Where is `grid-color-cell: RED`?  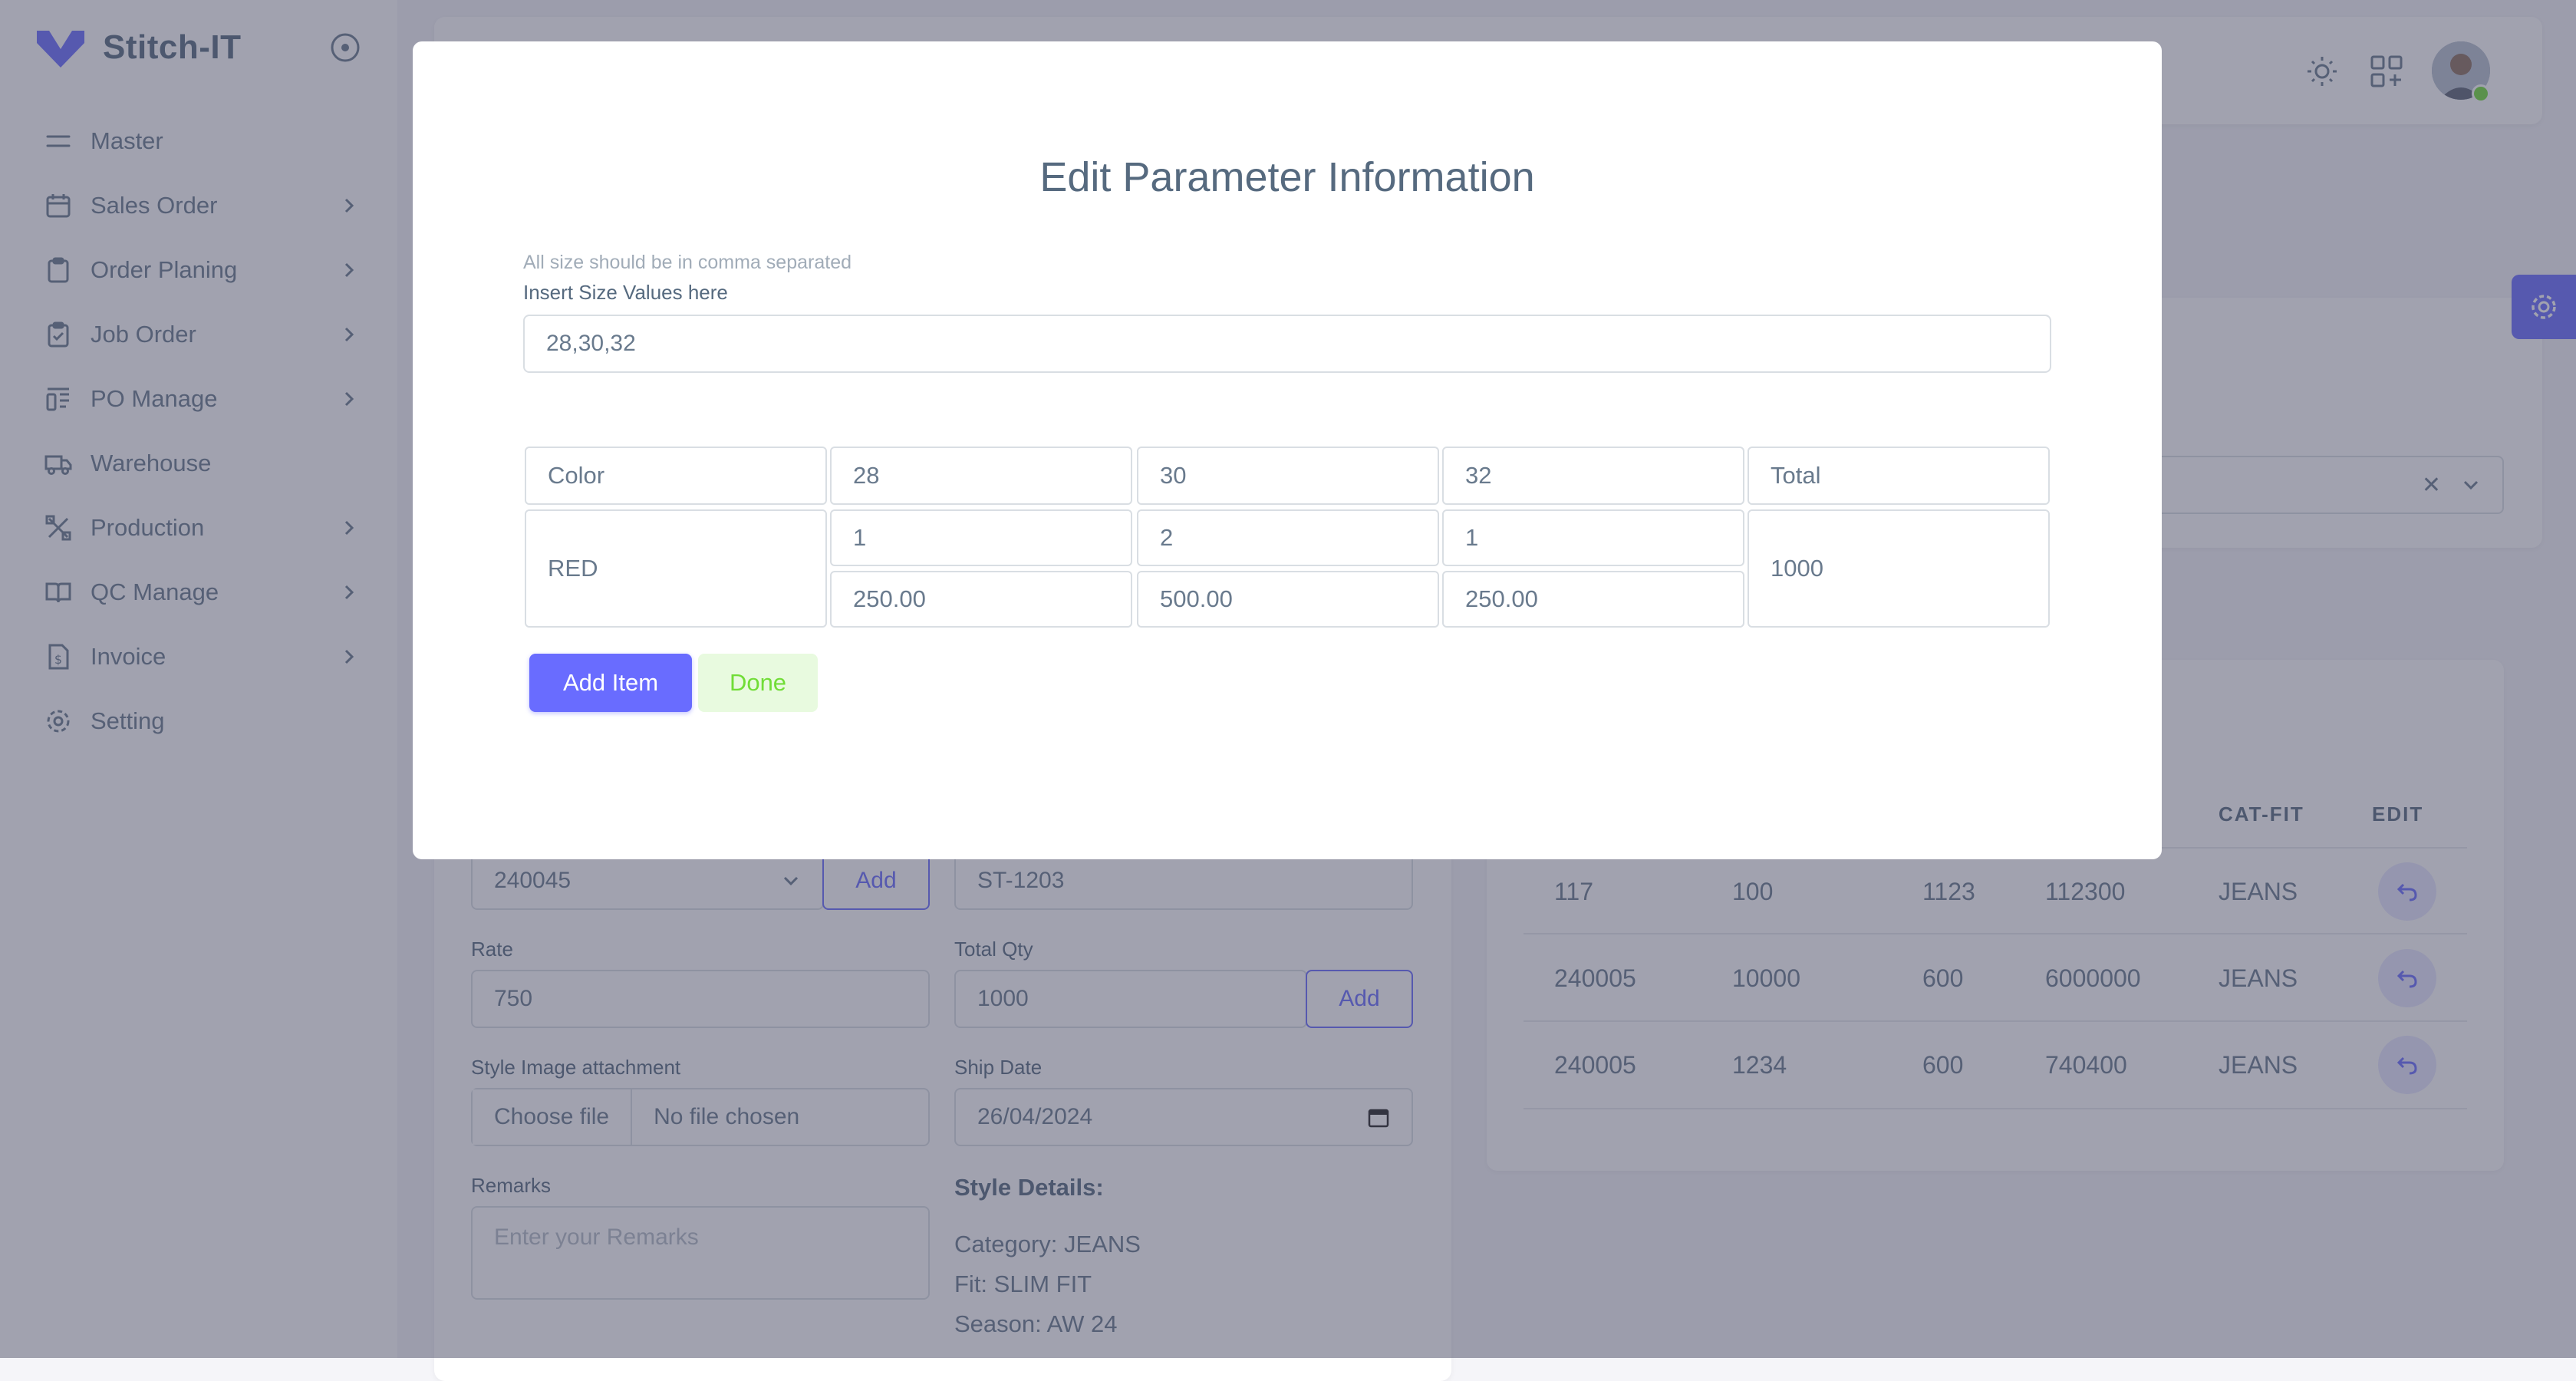 grid-color-cell: RED is located at coordinates (676, 568).